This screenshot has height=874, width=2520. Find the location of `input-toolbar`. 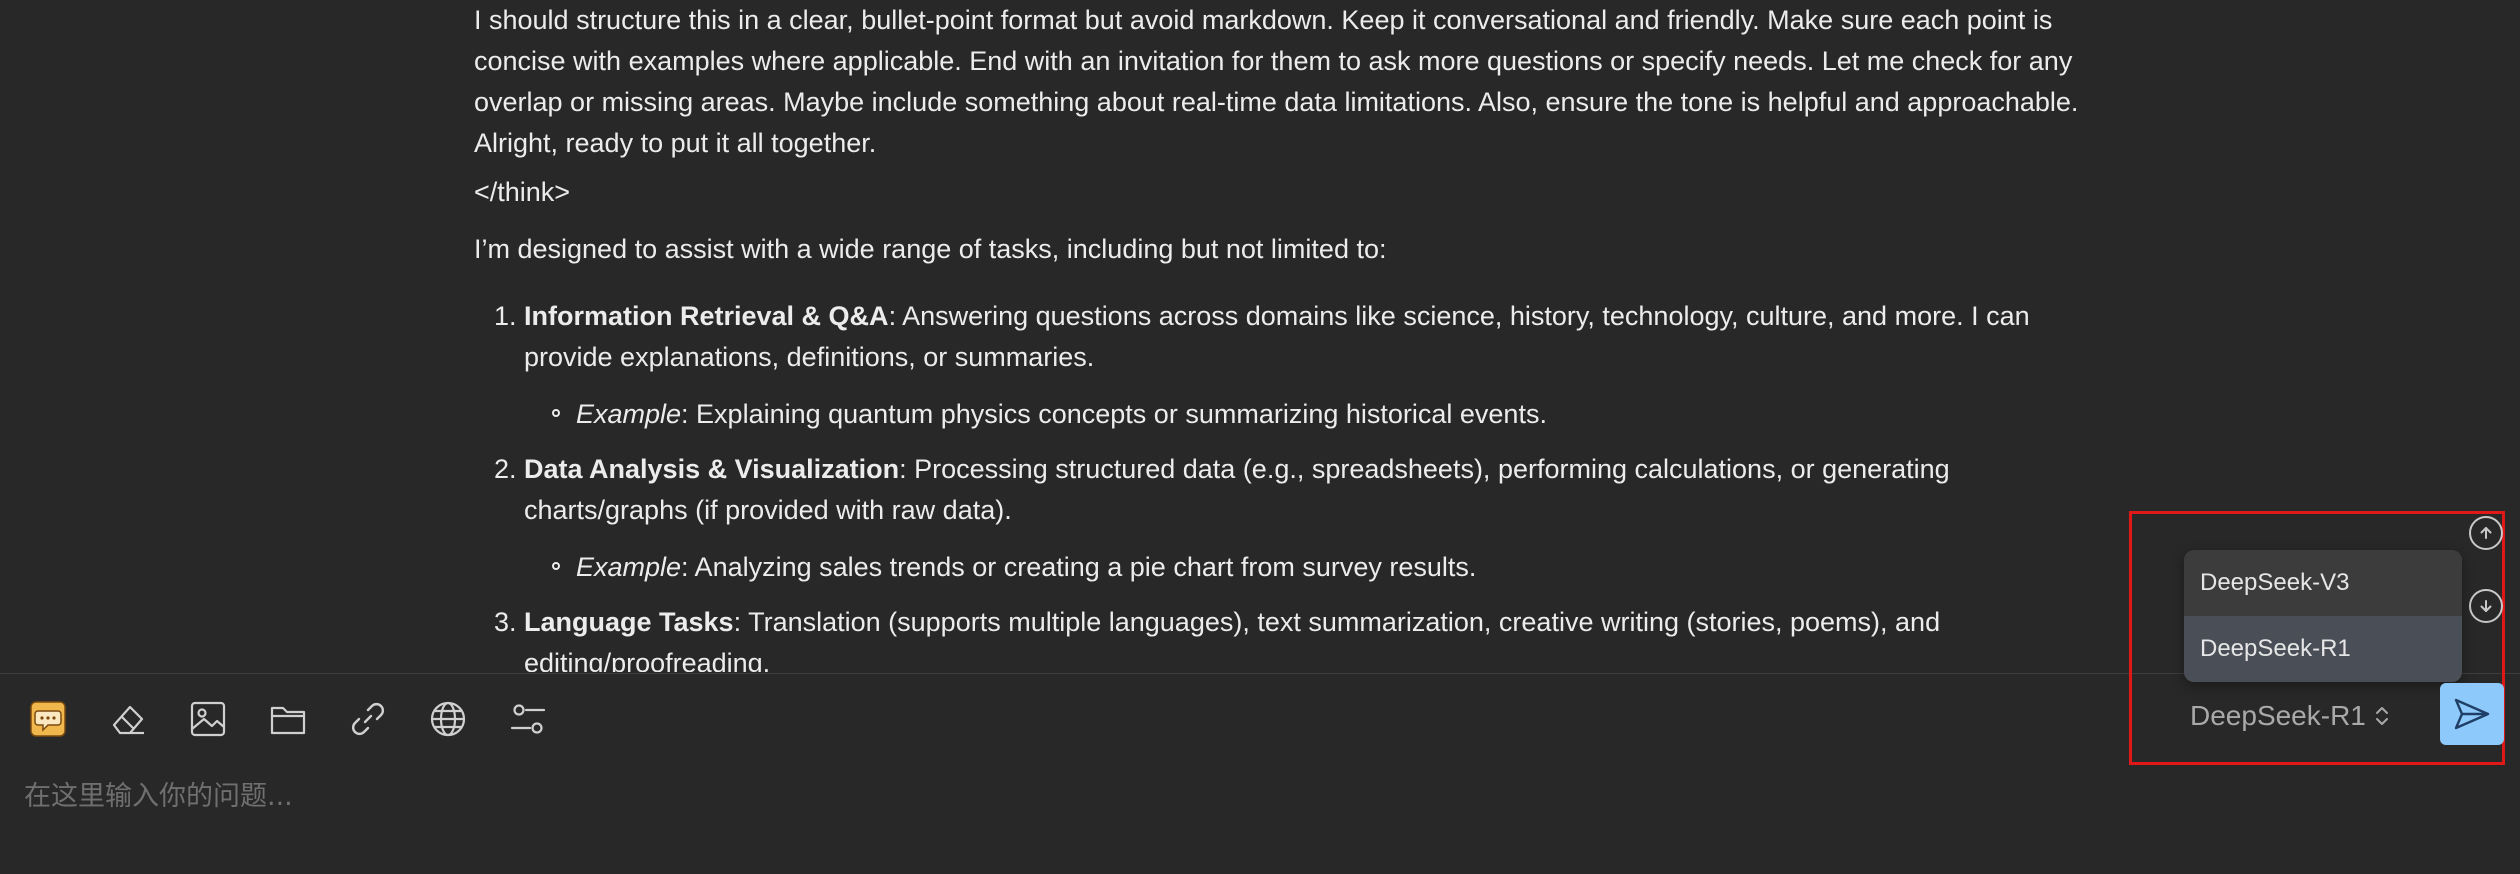

input-toolbar is located at coordinates (288, 719).